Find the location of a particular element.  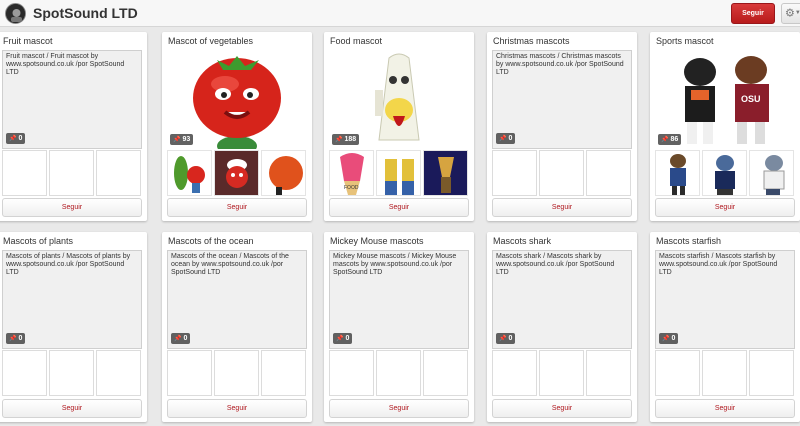

board-cover-image: OSU 📌 86 is located at coordinates (725, 99).